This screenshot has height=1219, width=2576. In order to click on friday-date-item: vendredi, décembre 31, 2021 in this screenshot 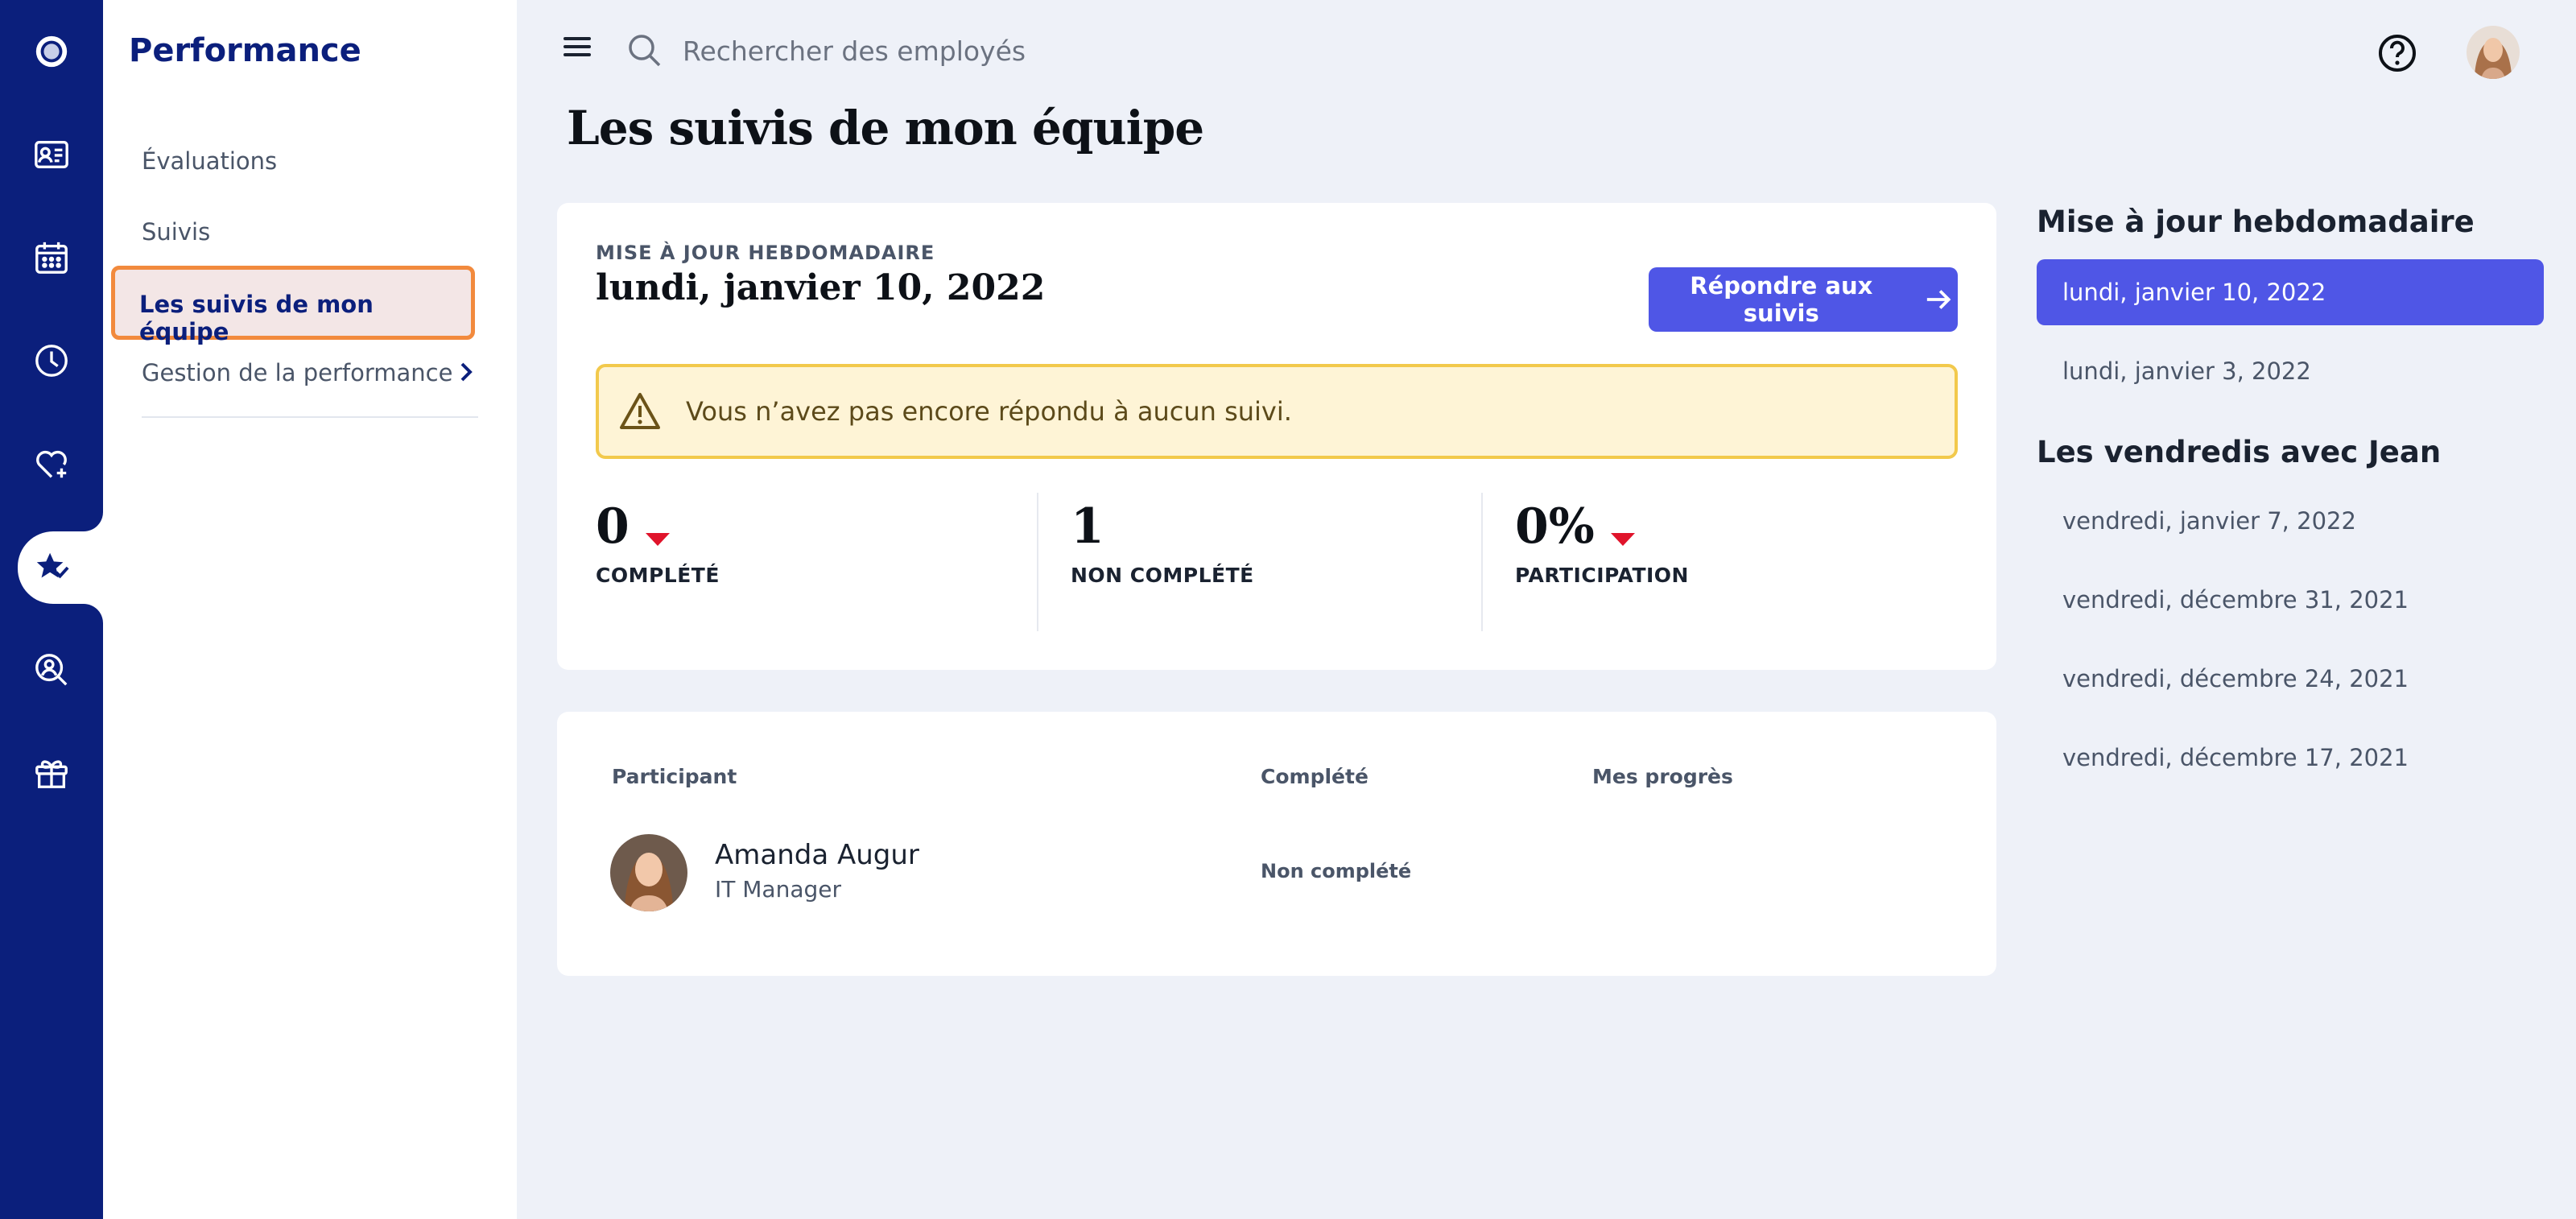, I will do `click(2235, 600)`.